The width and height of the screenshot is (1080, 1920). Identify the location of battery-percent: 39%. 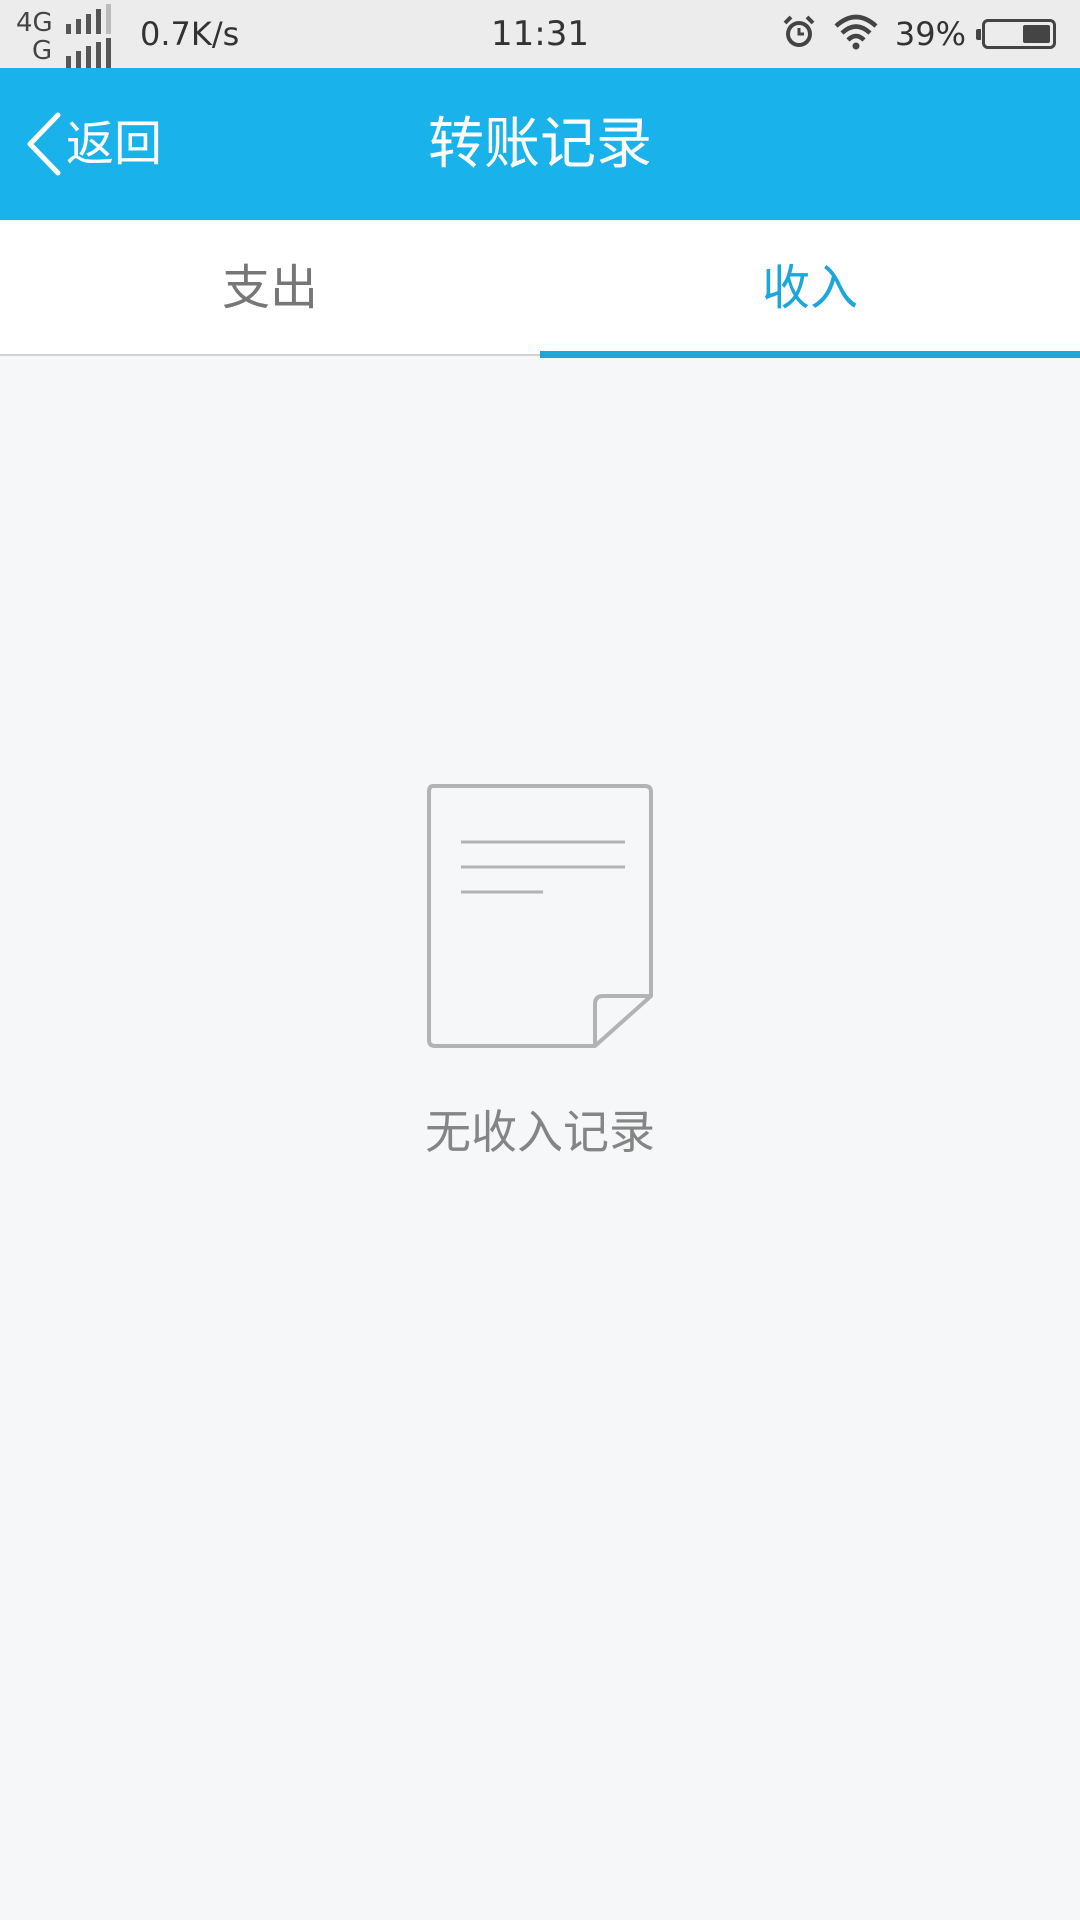
(930, 34).